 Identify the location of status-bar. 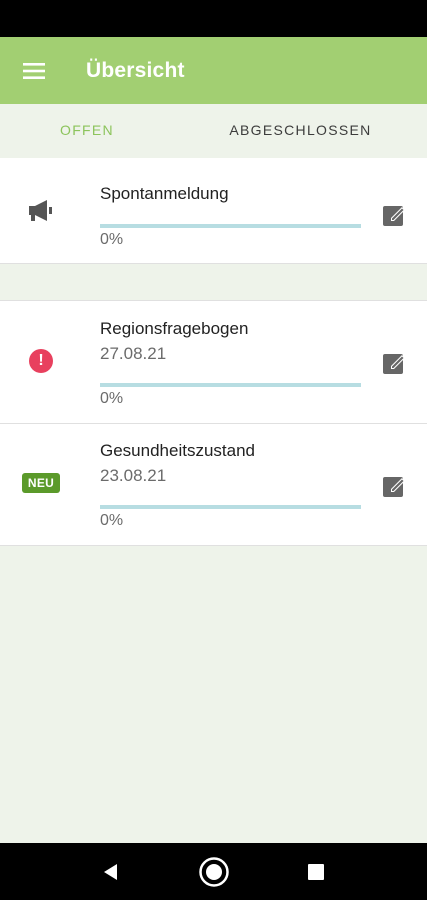
(213, 18).